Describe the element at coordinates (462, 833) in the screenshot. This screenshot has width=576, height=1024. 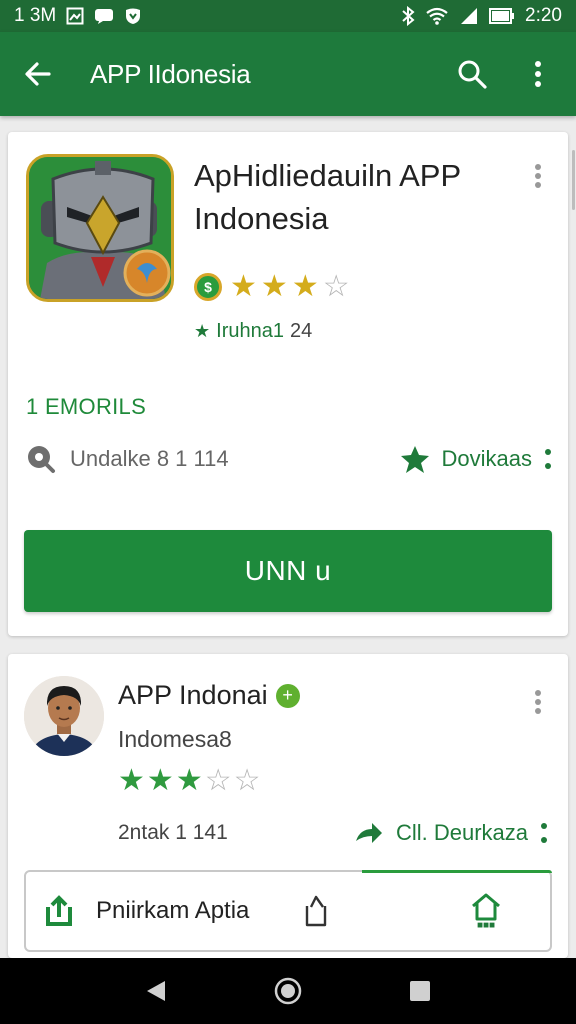
I see `developer-downloads-link: Cll. Deurkaza` at that location.